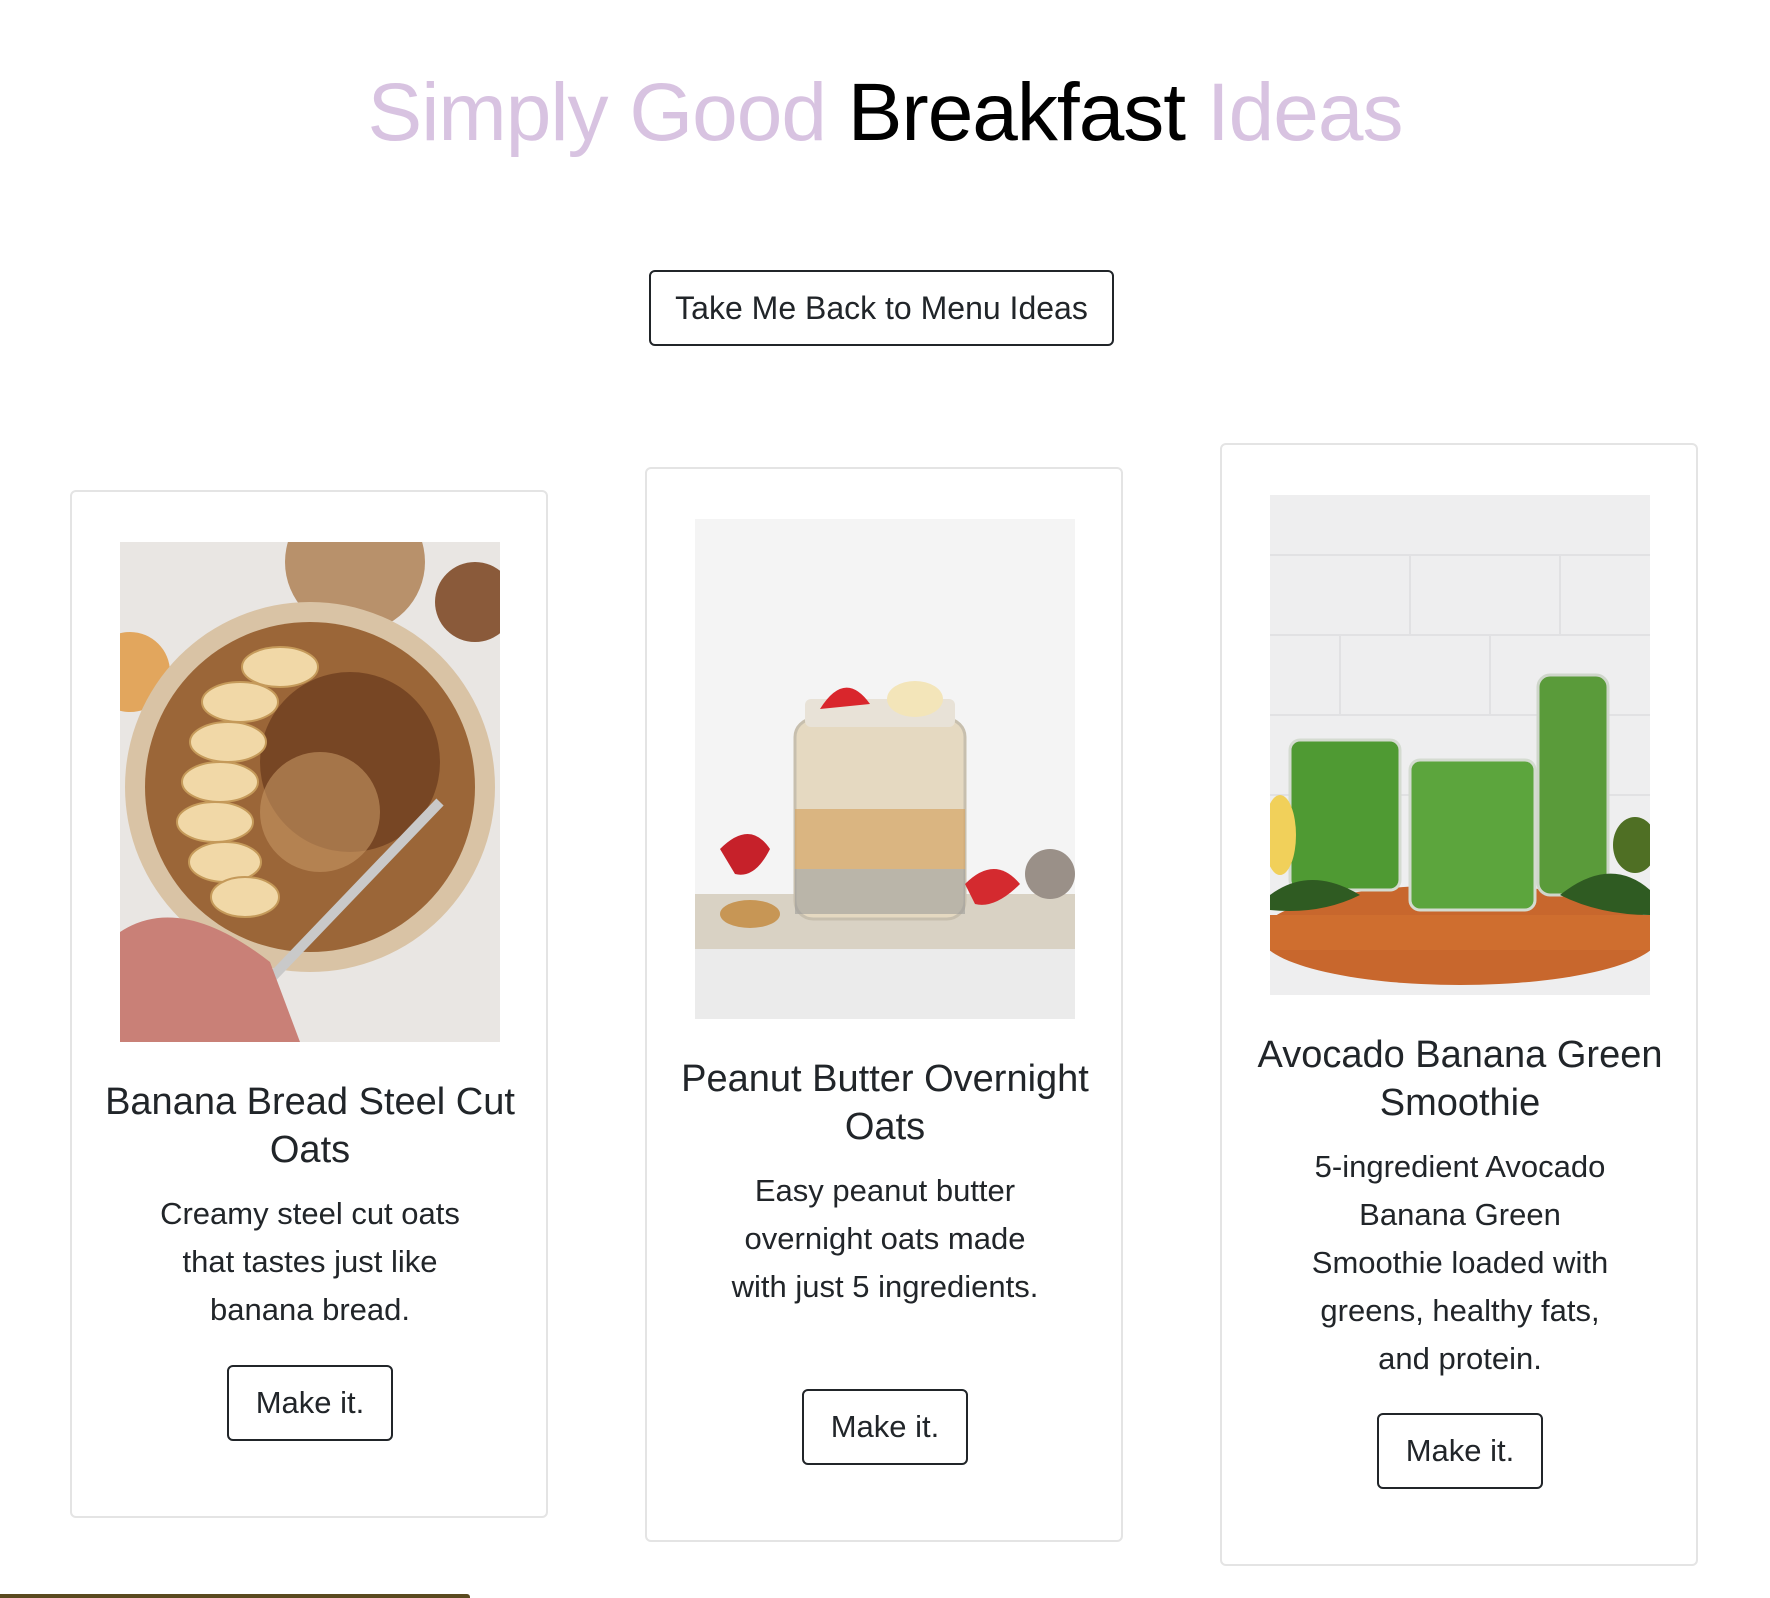 The height and width of the screenshot is (1598, 1770). I want to click on page-title: Simply Good Breakfast Ideas, so click(885, 113).